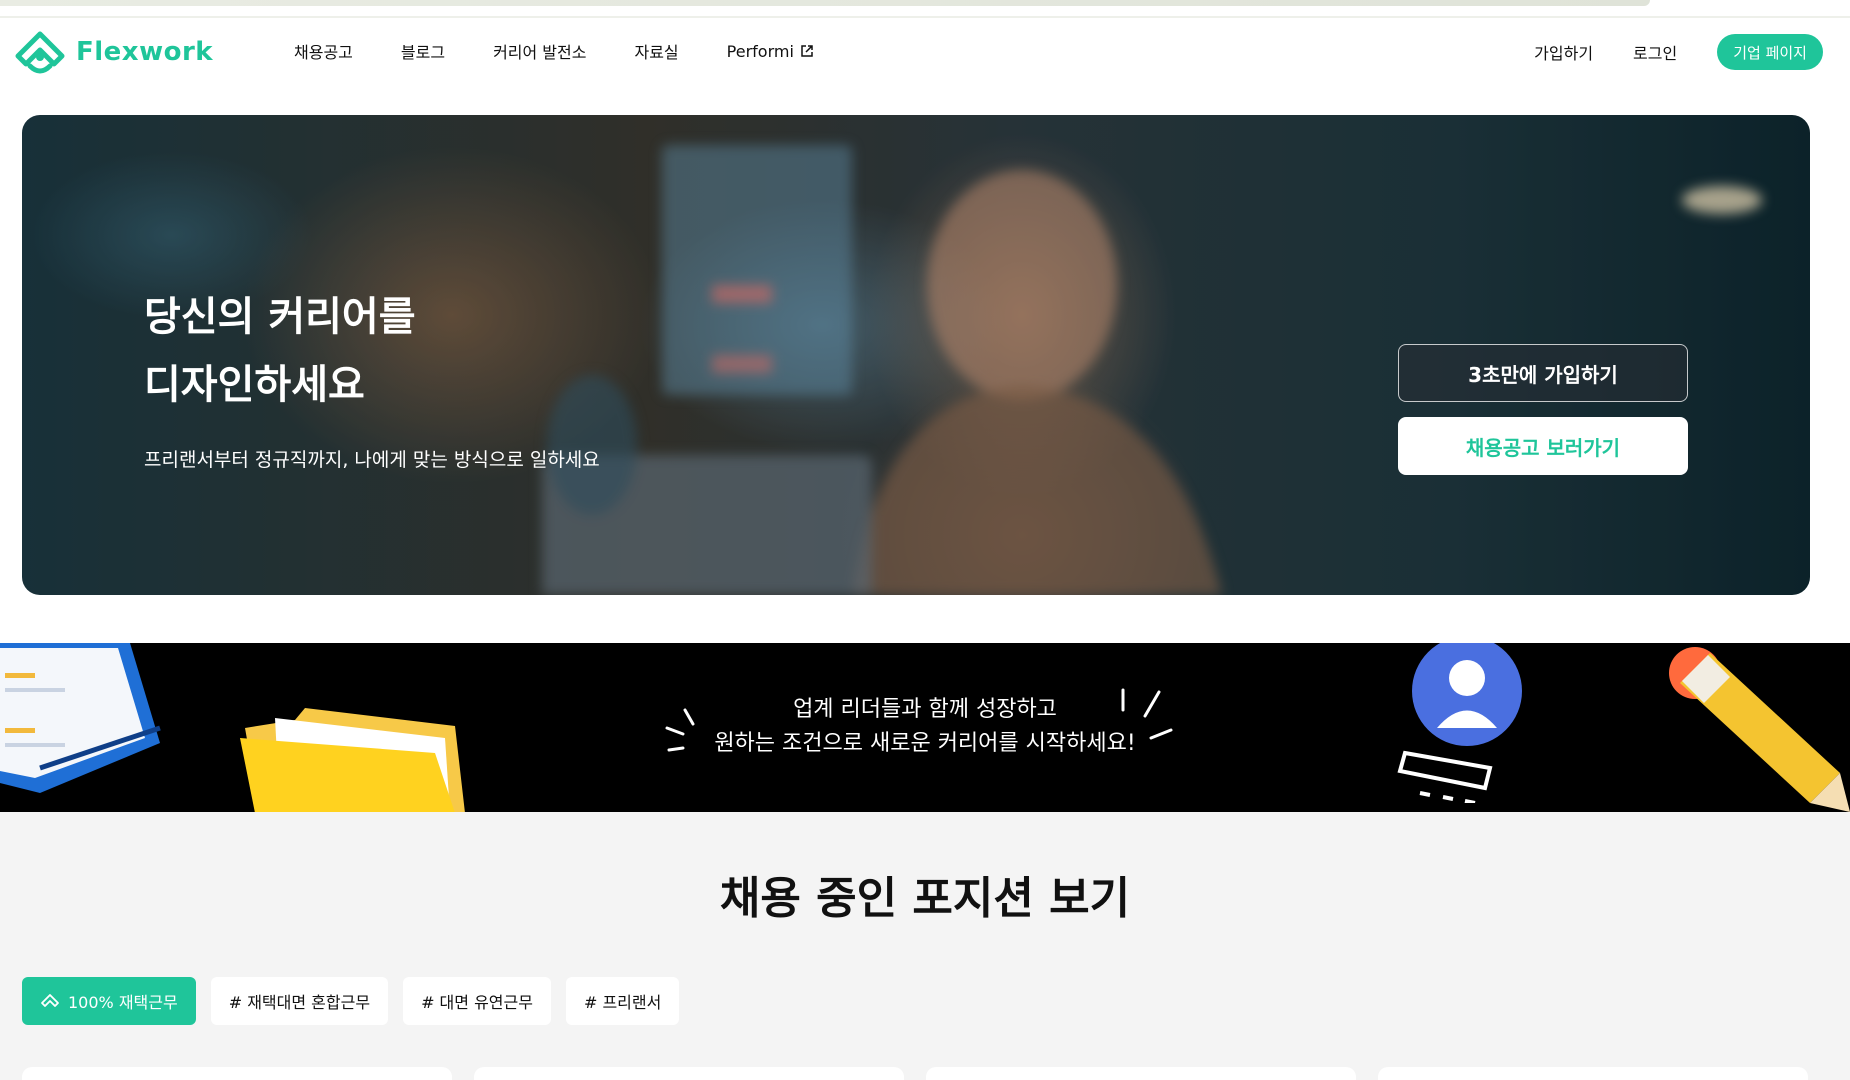  What do you see at coordinates (925, 9) in the screenshot?
I see `browser-top-strip` at bounding box center [925, 9].